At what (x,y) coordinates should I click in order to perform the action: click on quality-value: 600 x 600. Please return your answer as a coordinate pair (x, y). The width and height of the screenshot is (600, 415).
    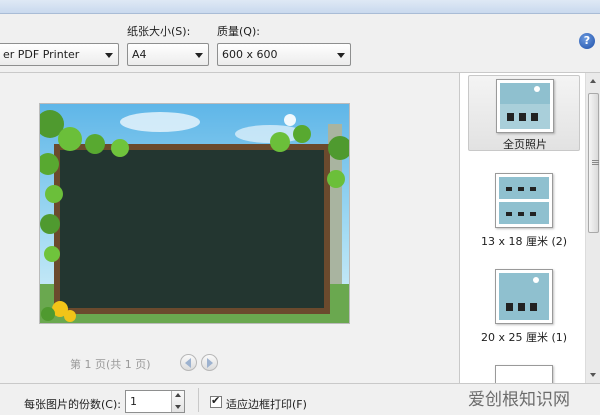
    Looking at the image, I should click on (250, 54).